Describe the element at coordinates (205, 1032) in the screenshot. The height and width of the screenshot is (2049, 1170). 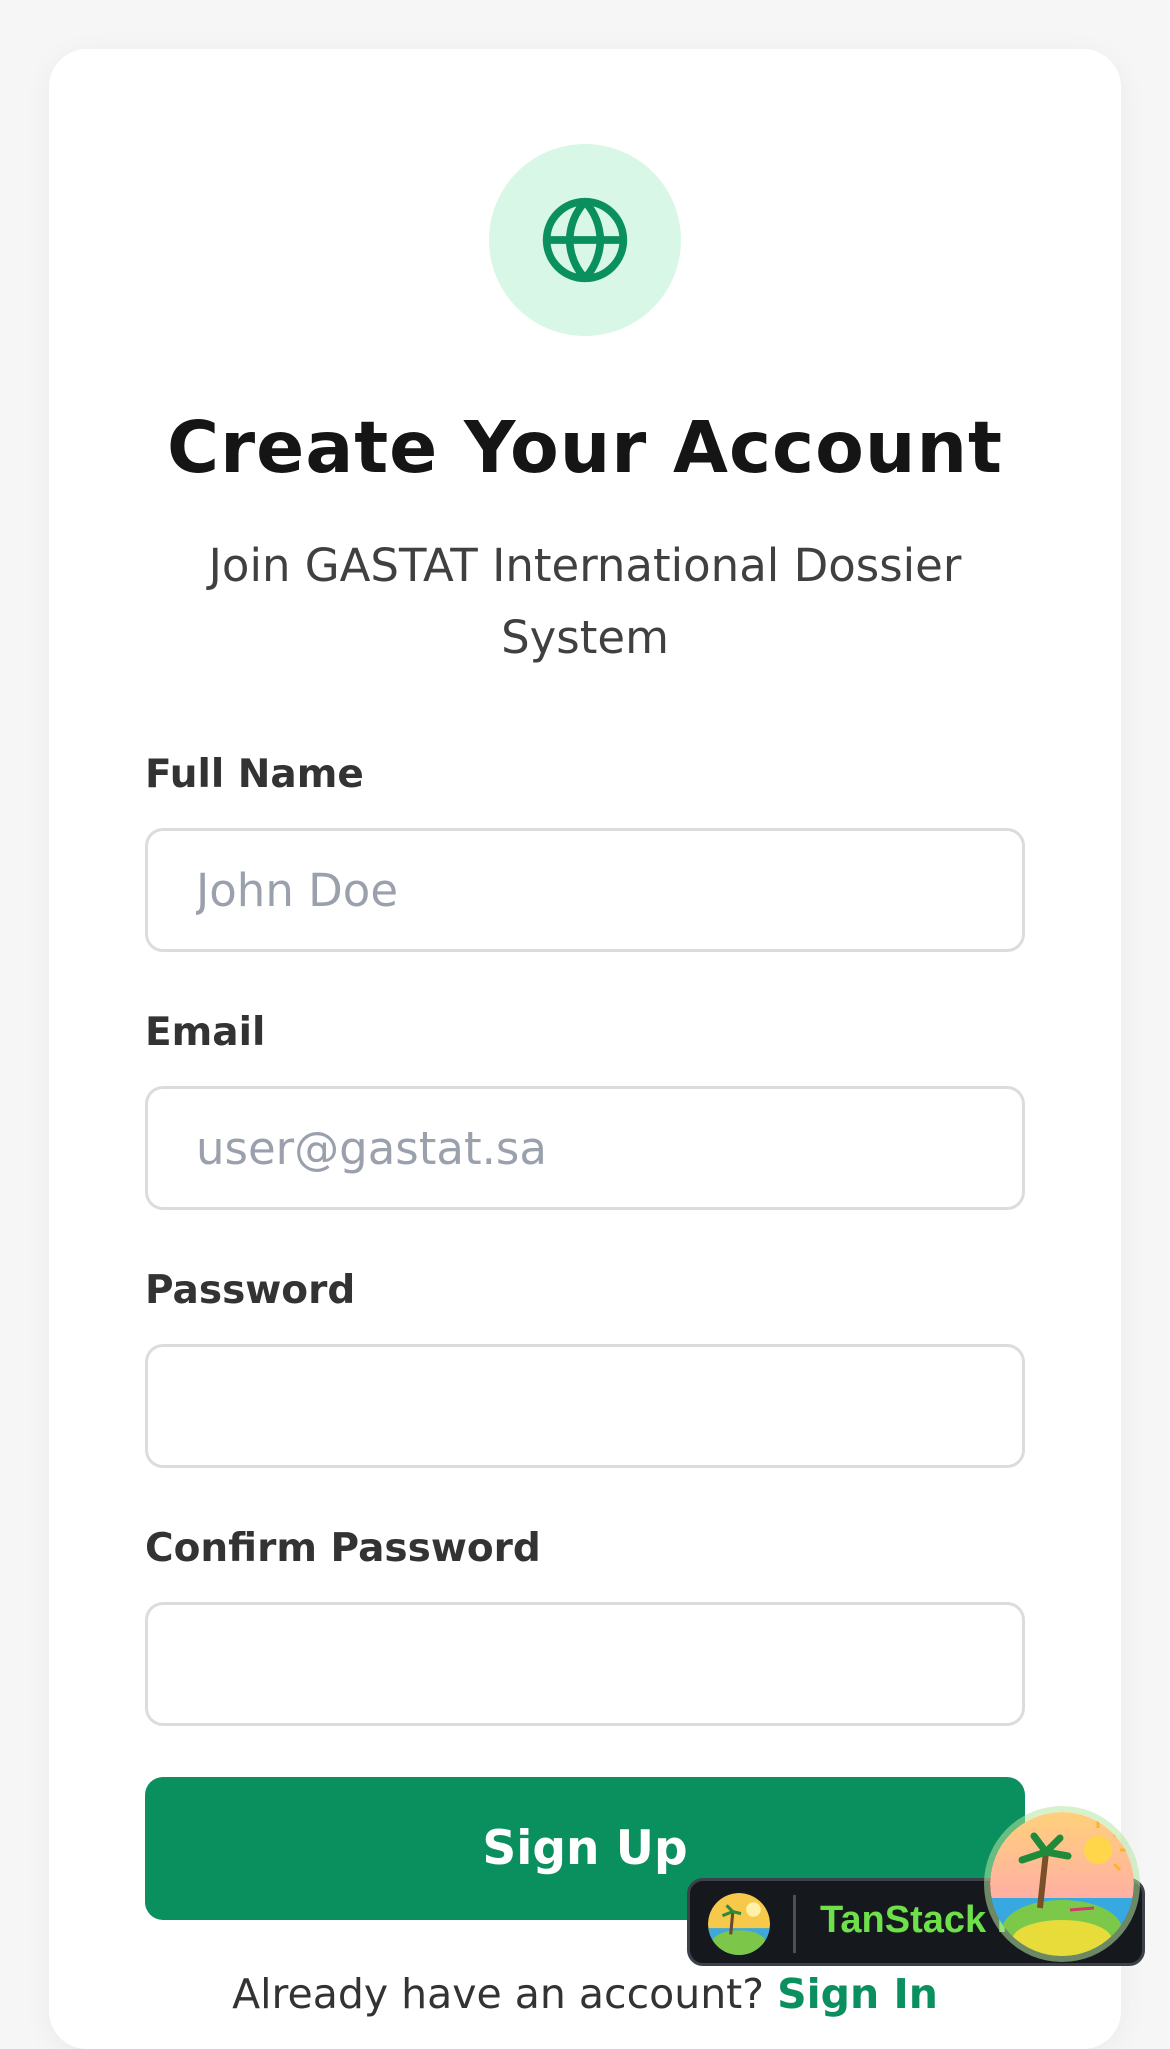
I see `email-label: Email` at that location.